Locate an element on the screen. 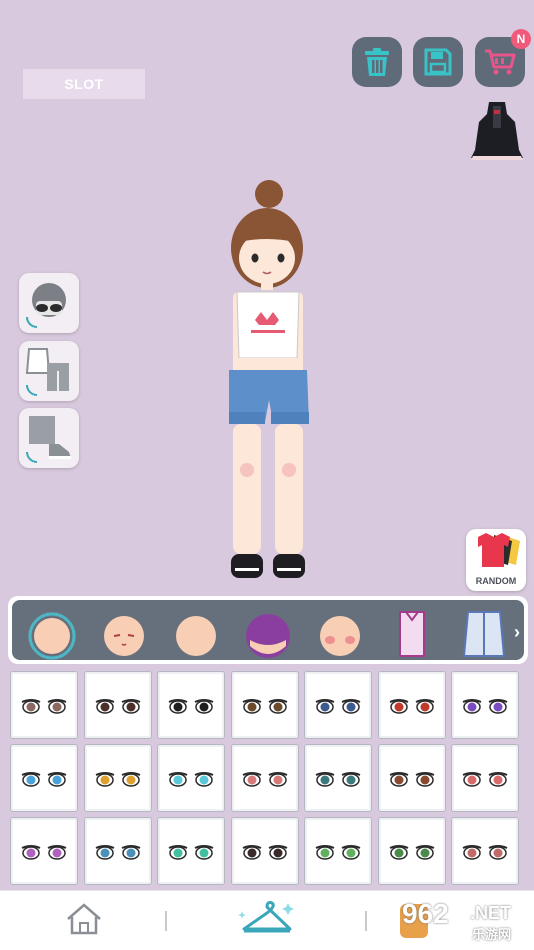  category-face-blush is located at coordinates (124, 634).